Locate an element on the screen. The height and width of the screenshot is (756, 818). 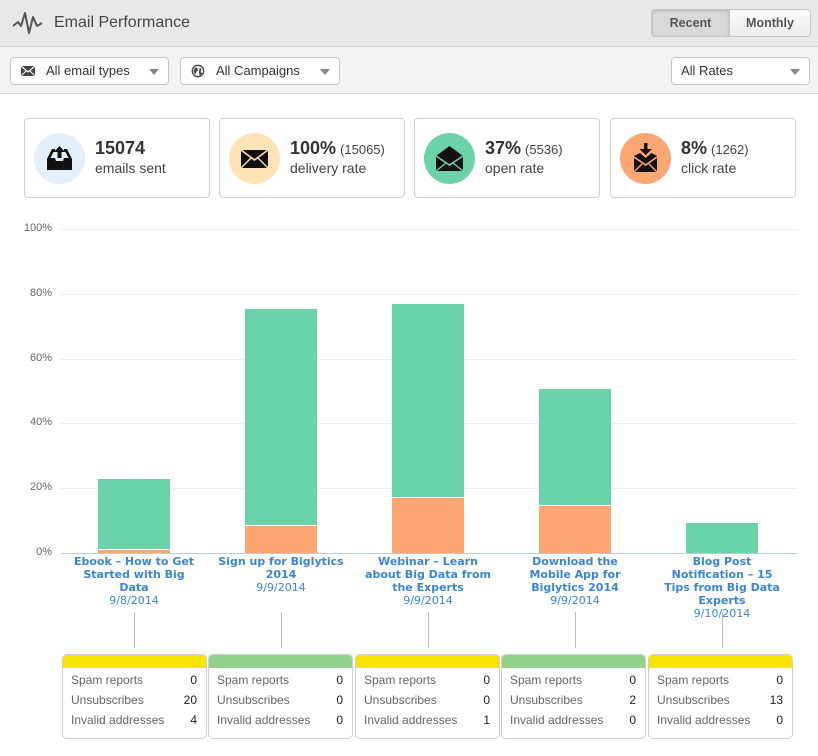
envelope-open-icon is located at coordinates (449, 159).